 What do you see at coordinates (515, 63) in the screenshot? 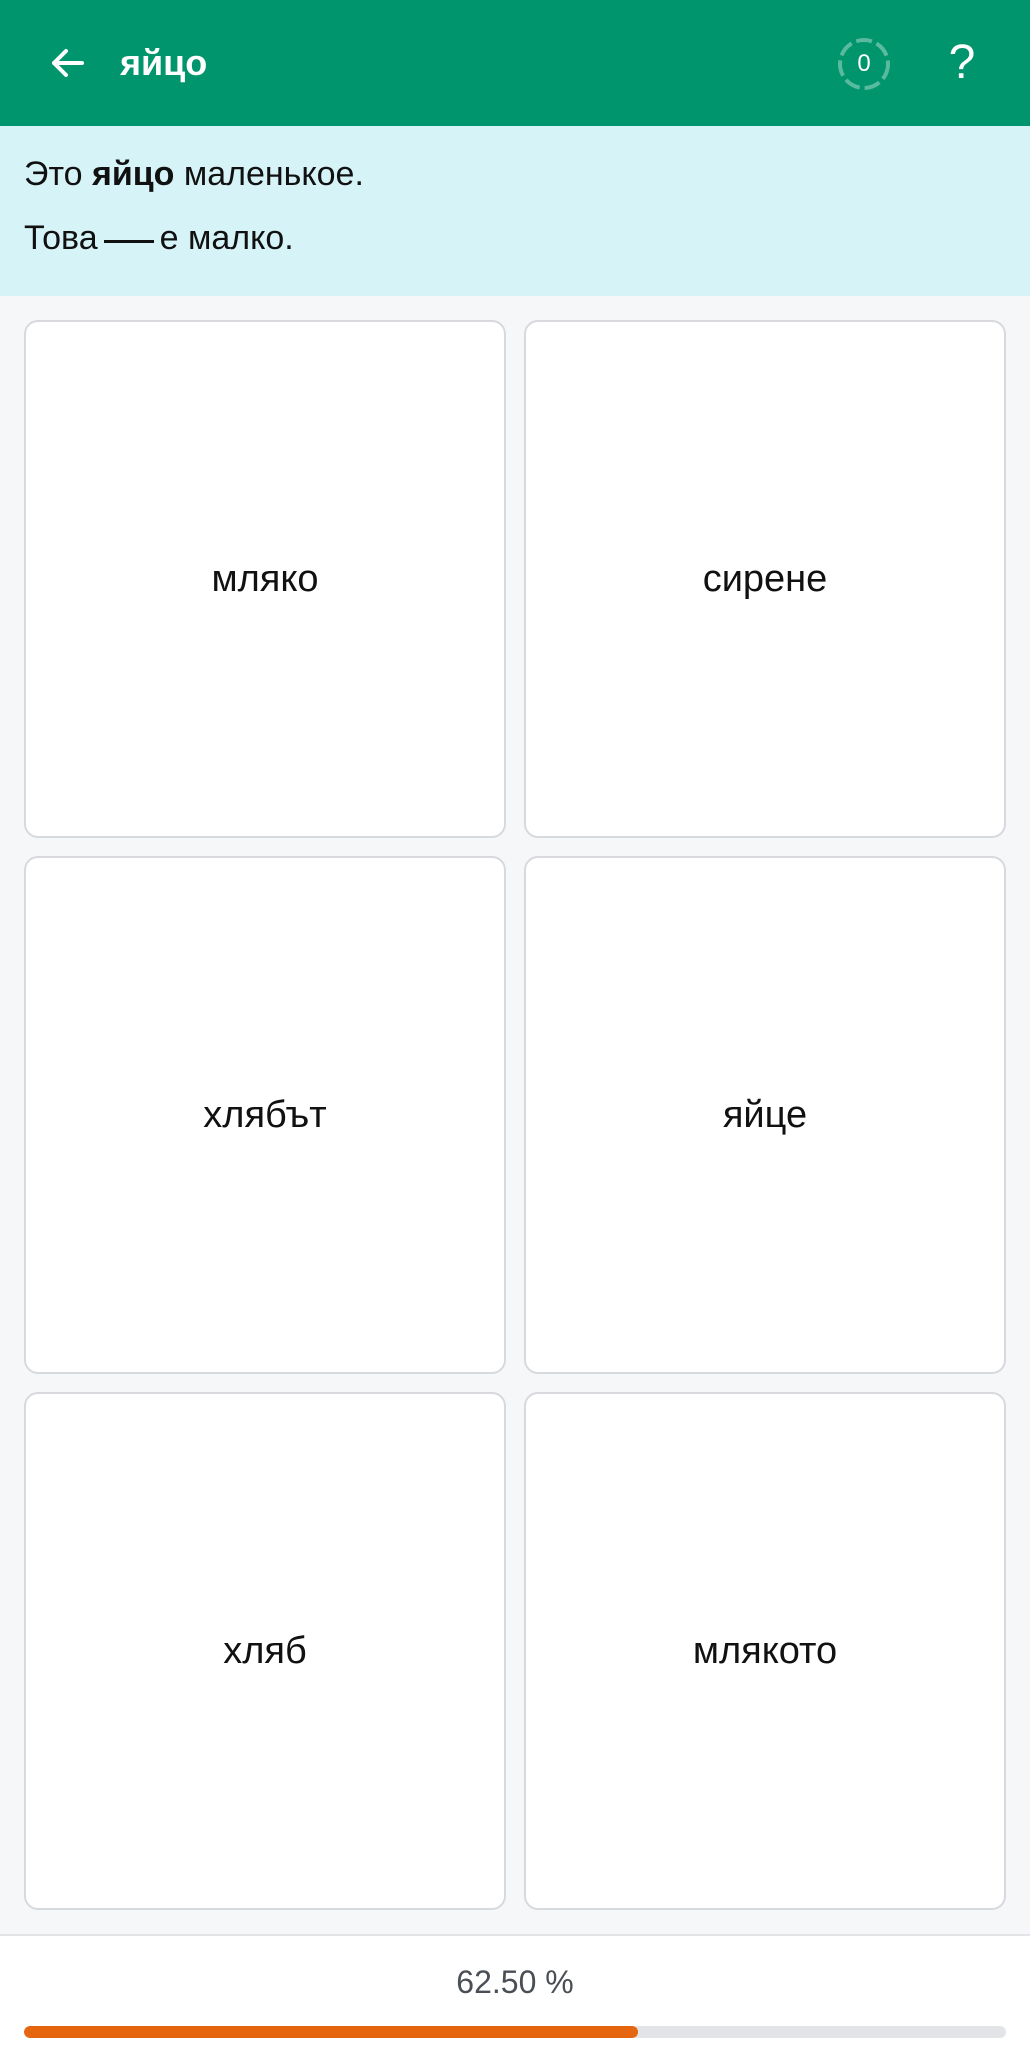
I see `header-bar: яйцо 0 ?` at bounding box center [515, 63].